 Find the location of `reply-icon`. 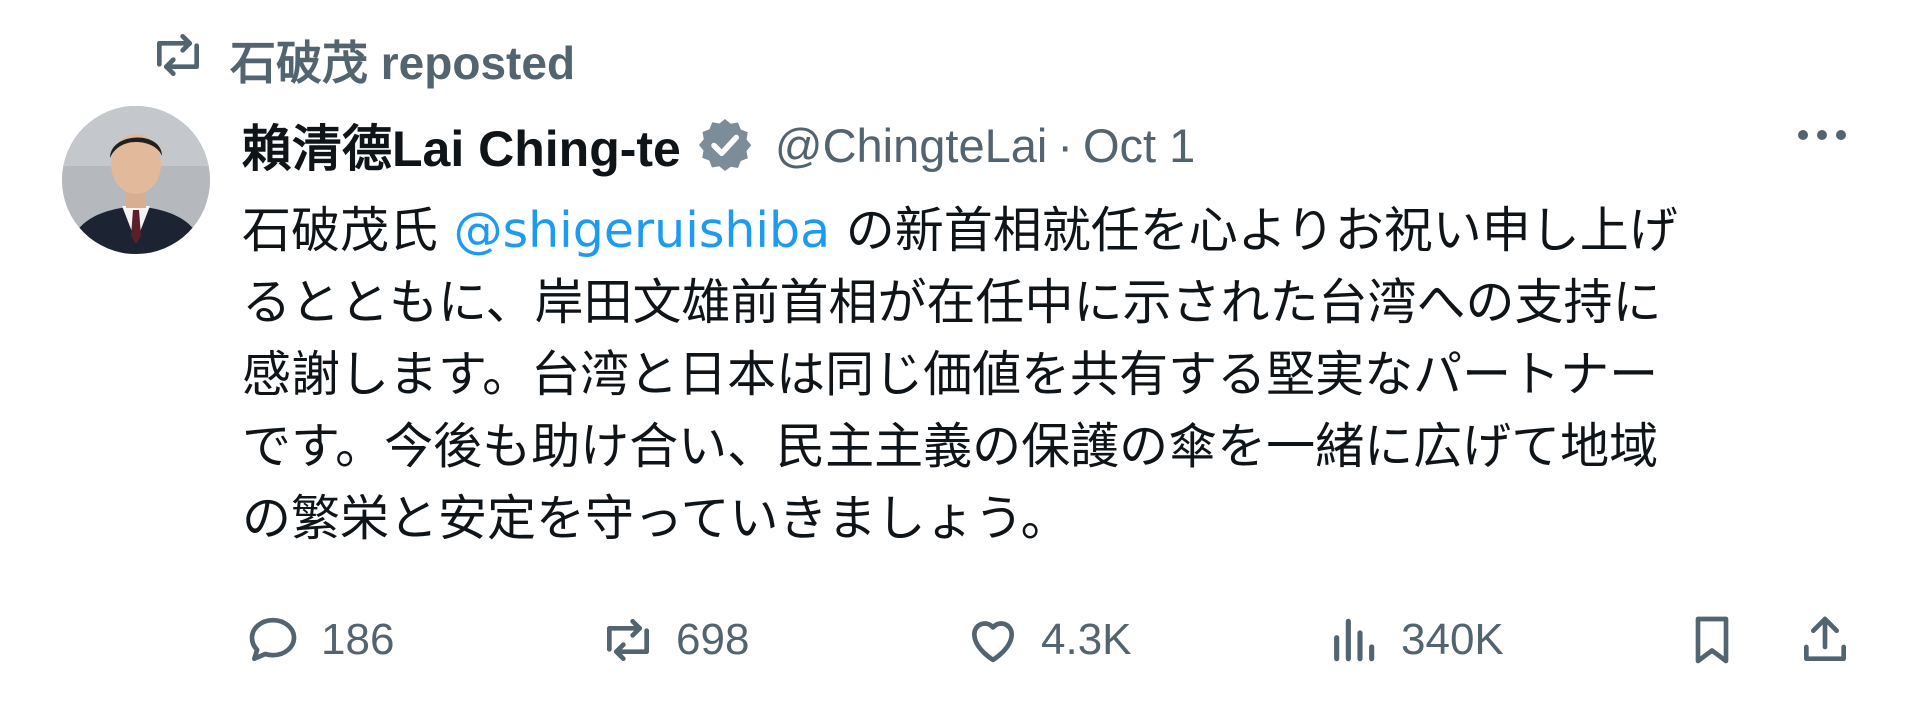

reply-icon is located at coordinates (273, 639).